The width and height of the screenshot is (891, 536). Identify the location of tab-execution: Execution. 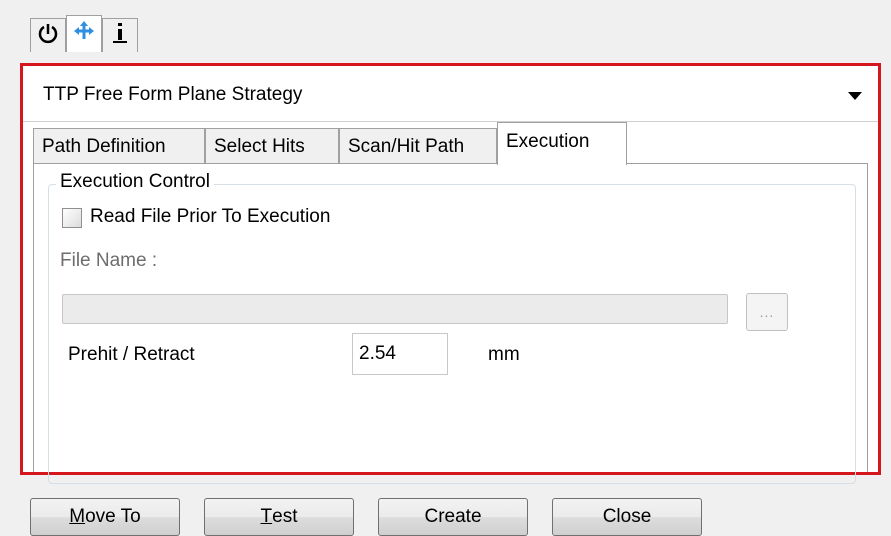
(562, 143).